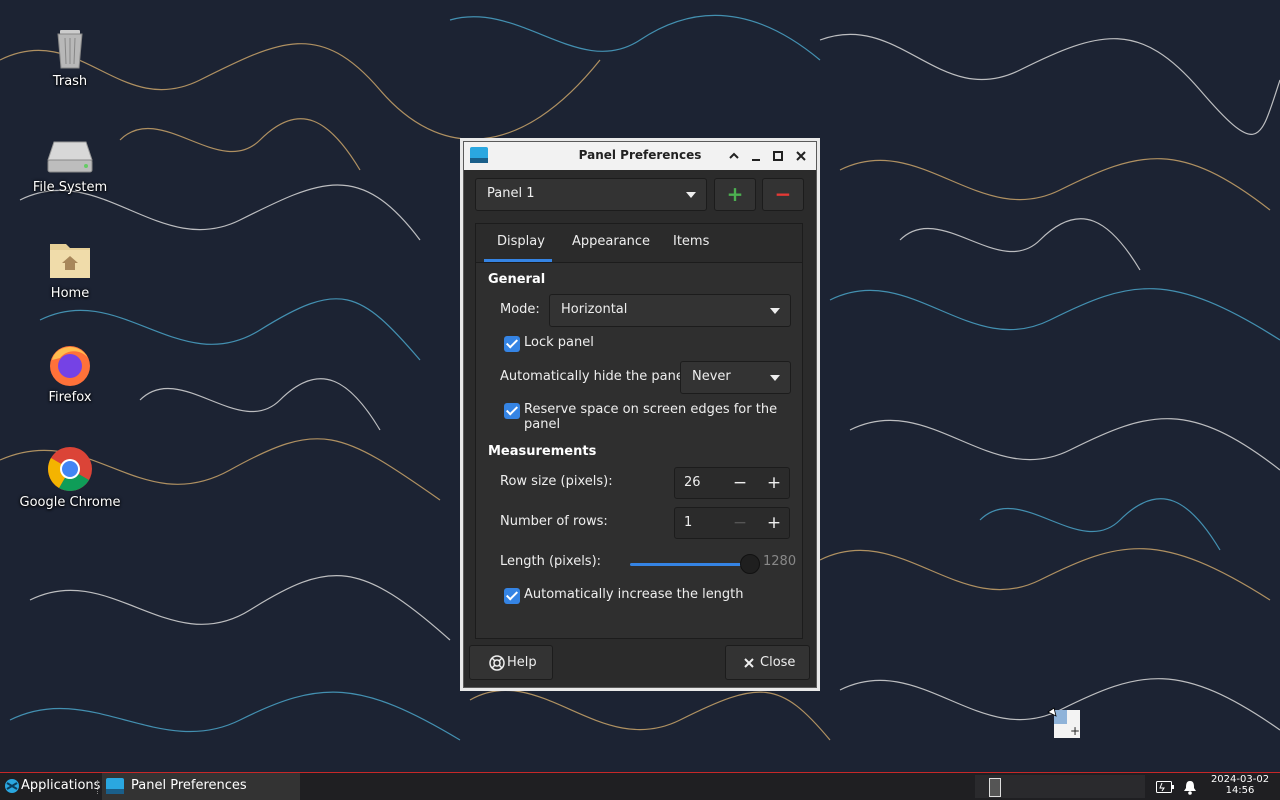  What do you see at coordinates (554, 521) in the screenshot?
I see `rows-label: Number of rows:` at bounding box center [554, 521].